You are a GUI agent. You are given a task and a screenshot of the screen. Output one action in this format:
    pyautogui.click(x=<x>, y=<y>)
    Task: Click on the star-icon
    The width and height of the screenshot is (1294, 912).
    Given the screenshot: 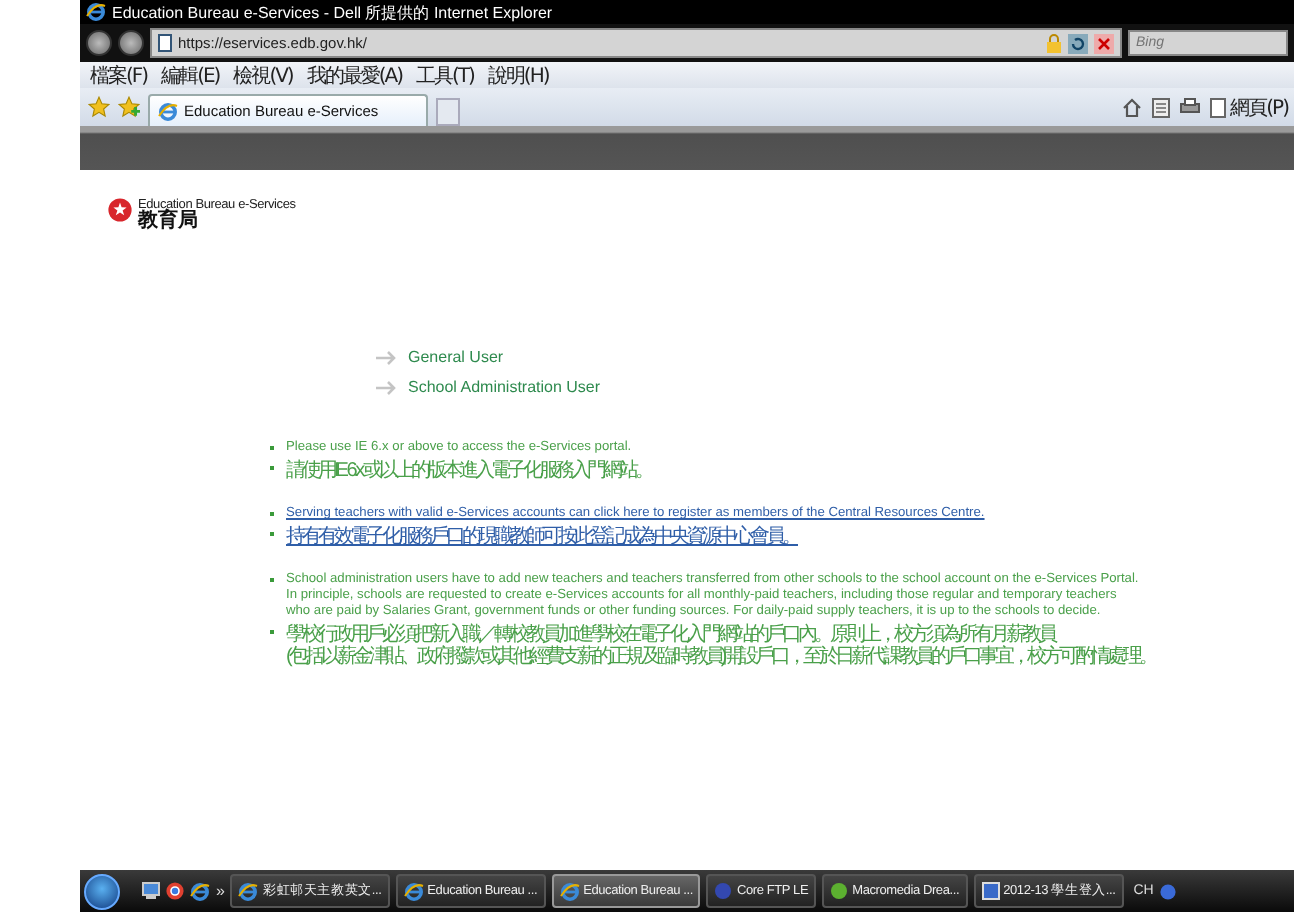 What is the action you would take?
    pyautogui.click(x=99, y=107)
    